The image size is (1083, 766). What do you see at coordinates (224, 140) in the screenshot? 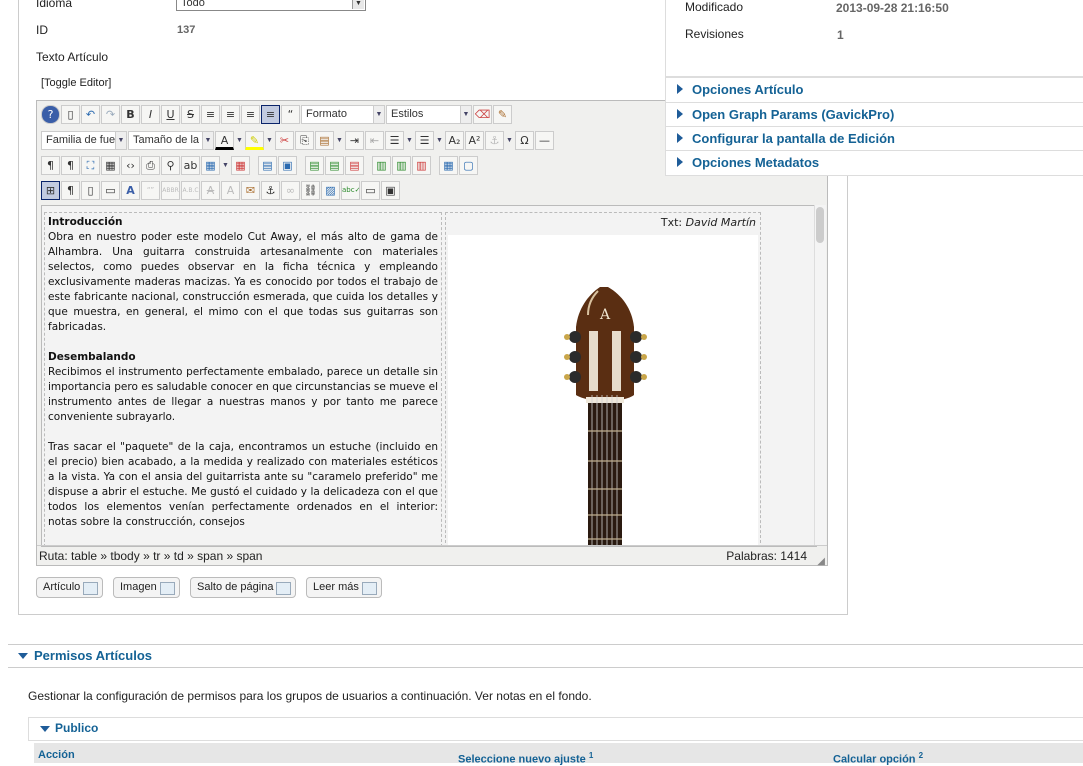
I see `text-color-icon: A` at bounding box center [224, 140].